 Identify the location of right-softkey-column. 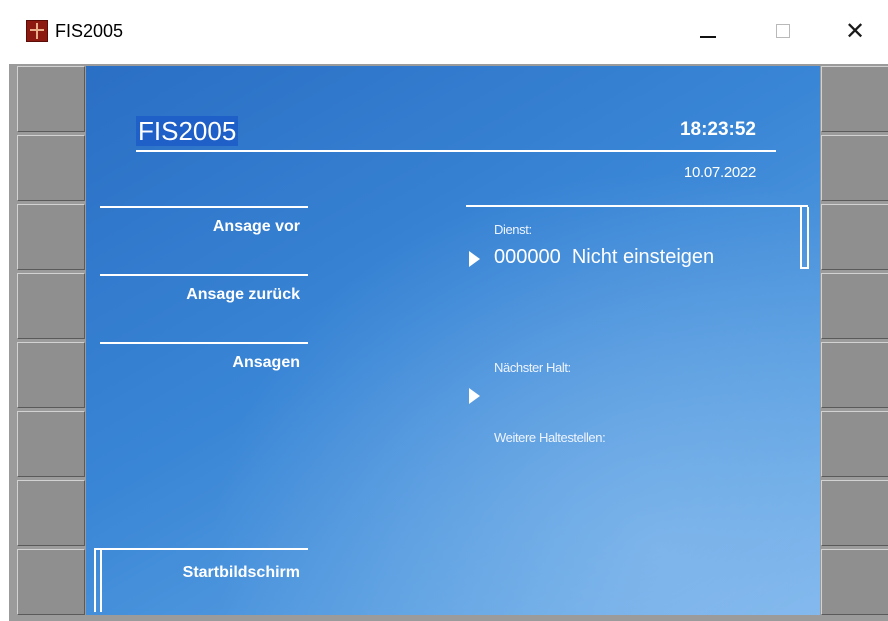
(854, 340).